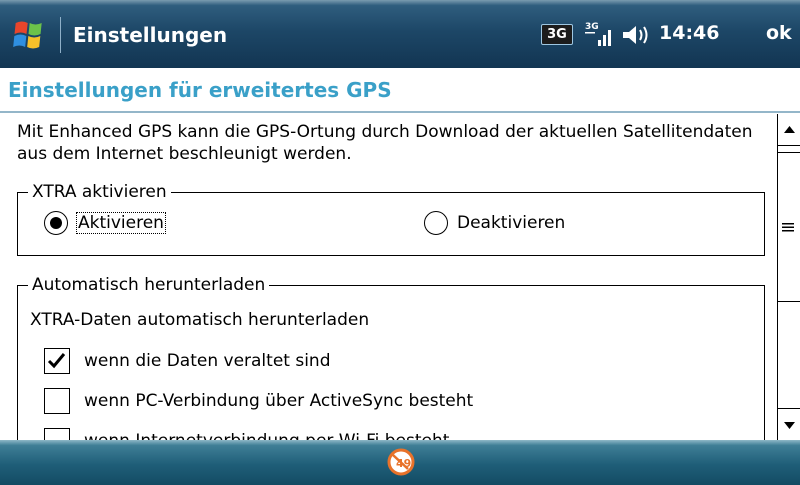 This screenshot has width=800, height=485. I want to click on clock: 14:46, so click(689, 33).